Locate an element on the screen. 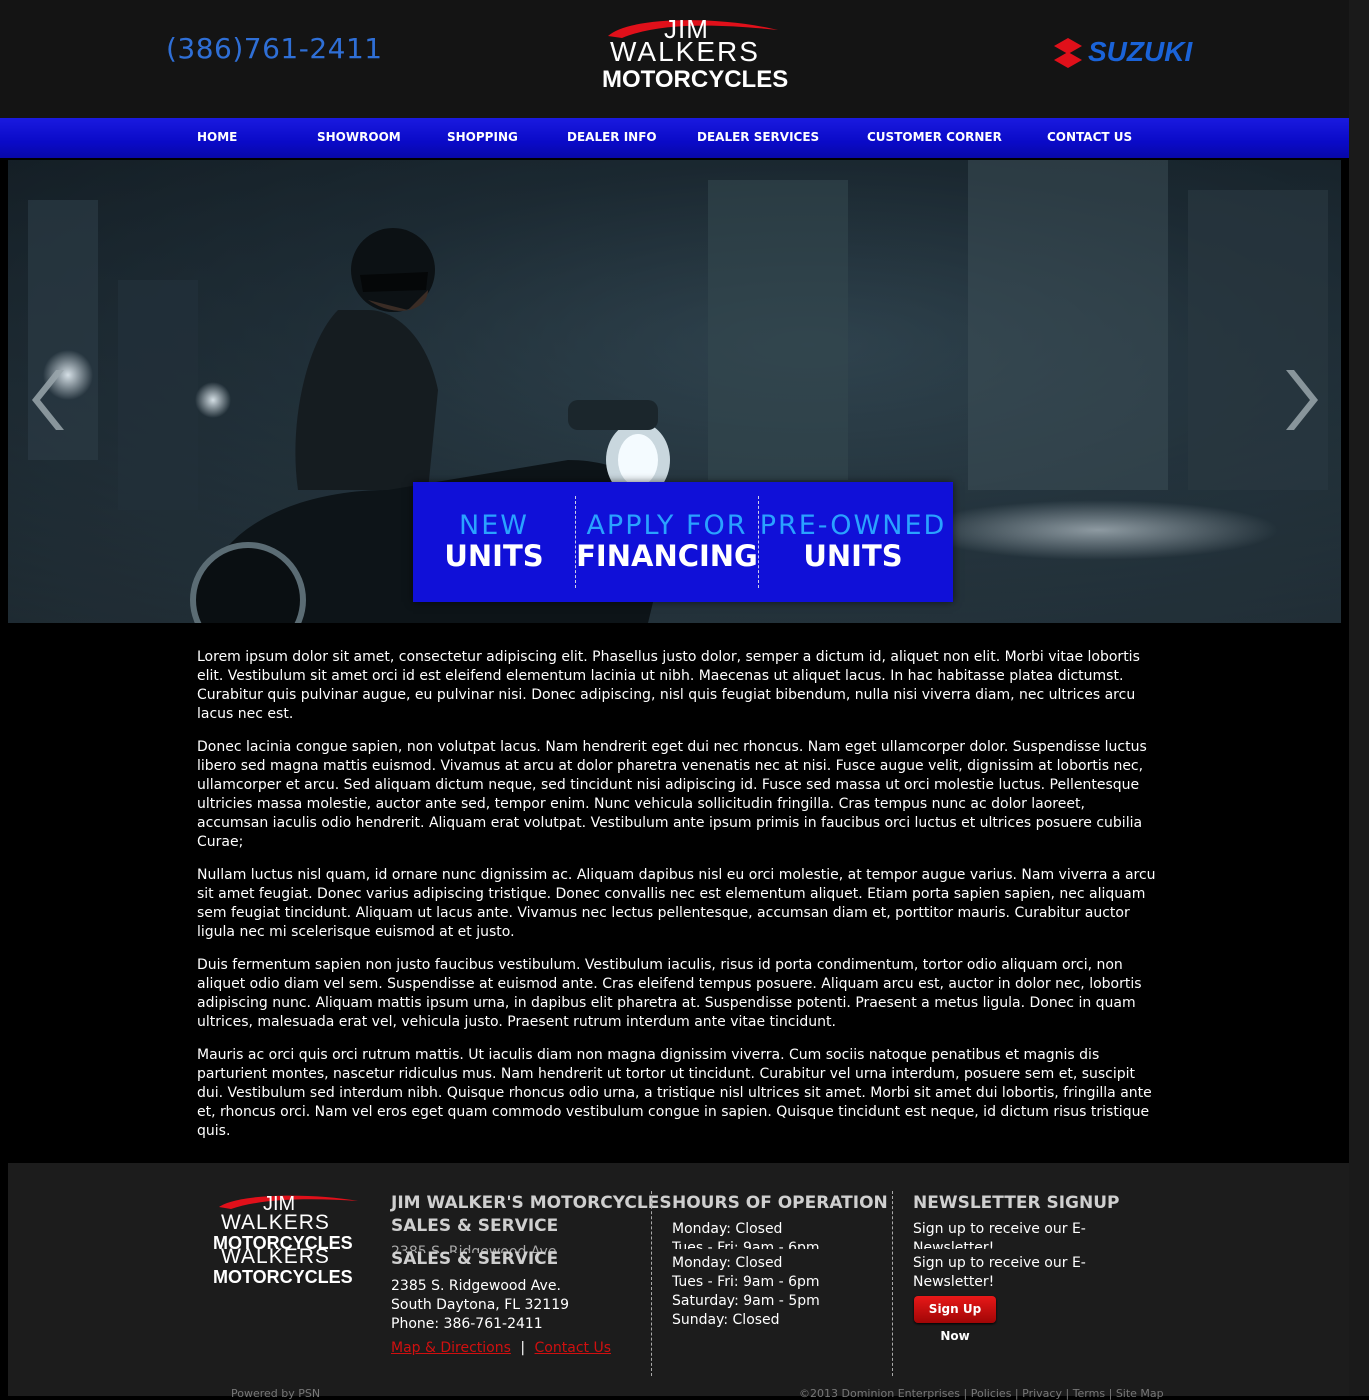 This screenshot has width=1369, height=1400. phone-number: (386)761-2411 is located at coordinates (274, 48).